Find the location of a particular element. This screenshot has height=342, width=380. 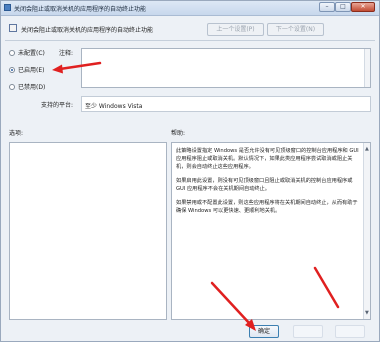

options-label: 选项: is located at coordinates (16, 133).